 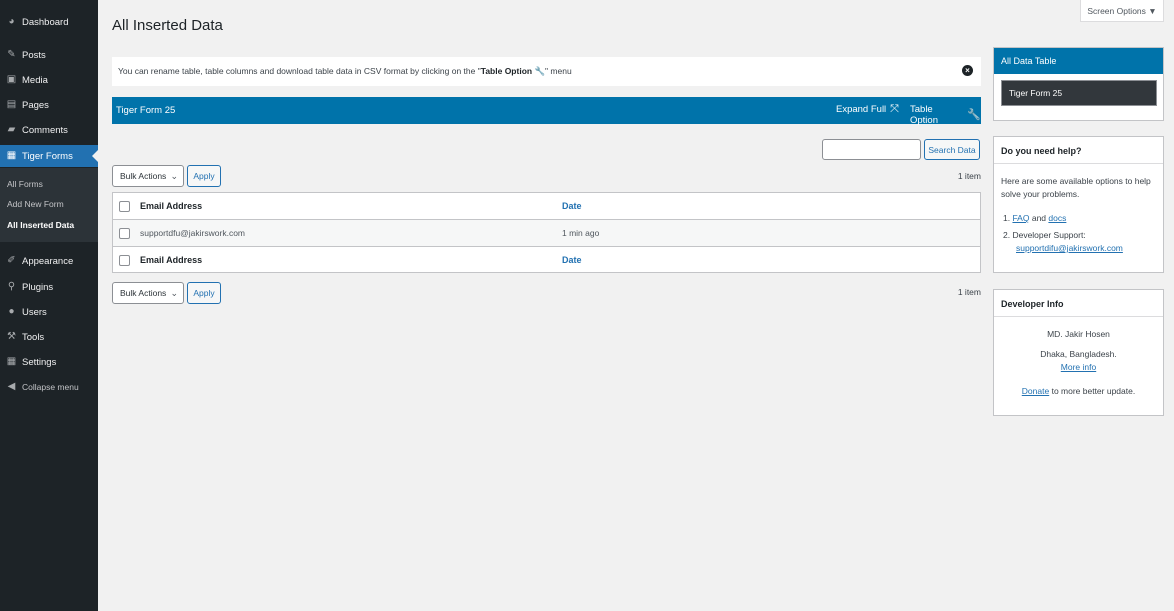 I want to click on column-header-email: Email Address, so click(x=171, y=206).